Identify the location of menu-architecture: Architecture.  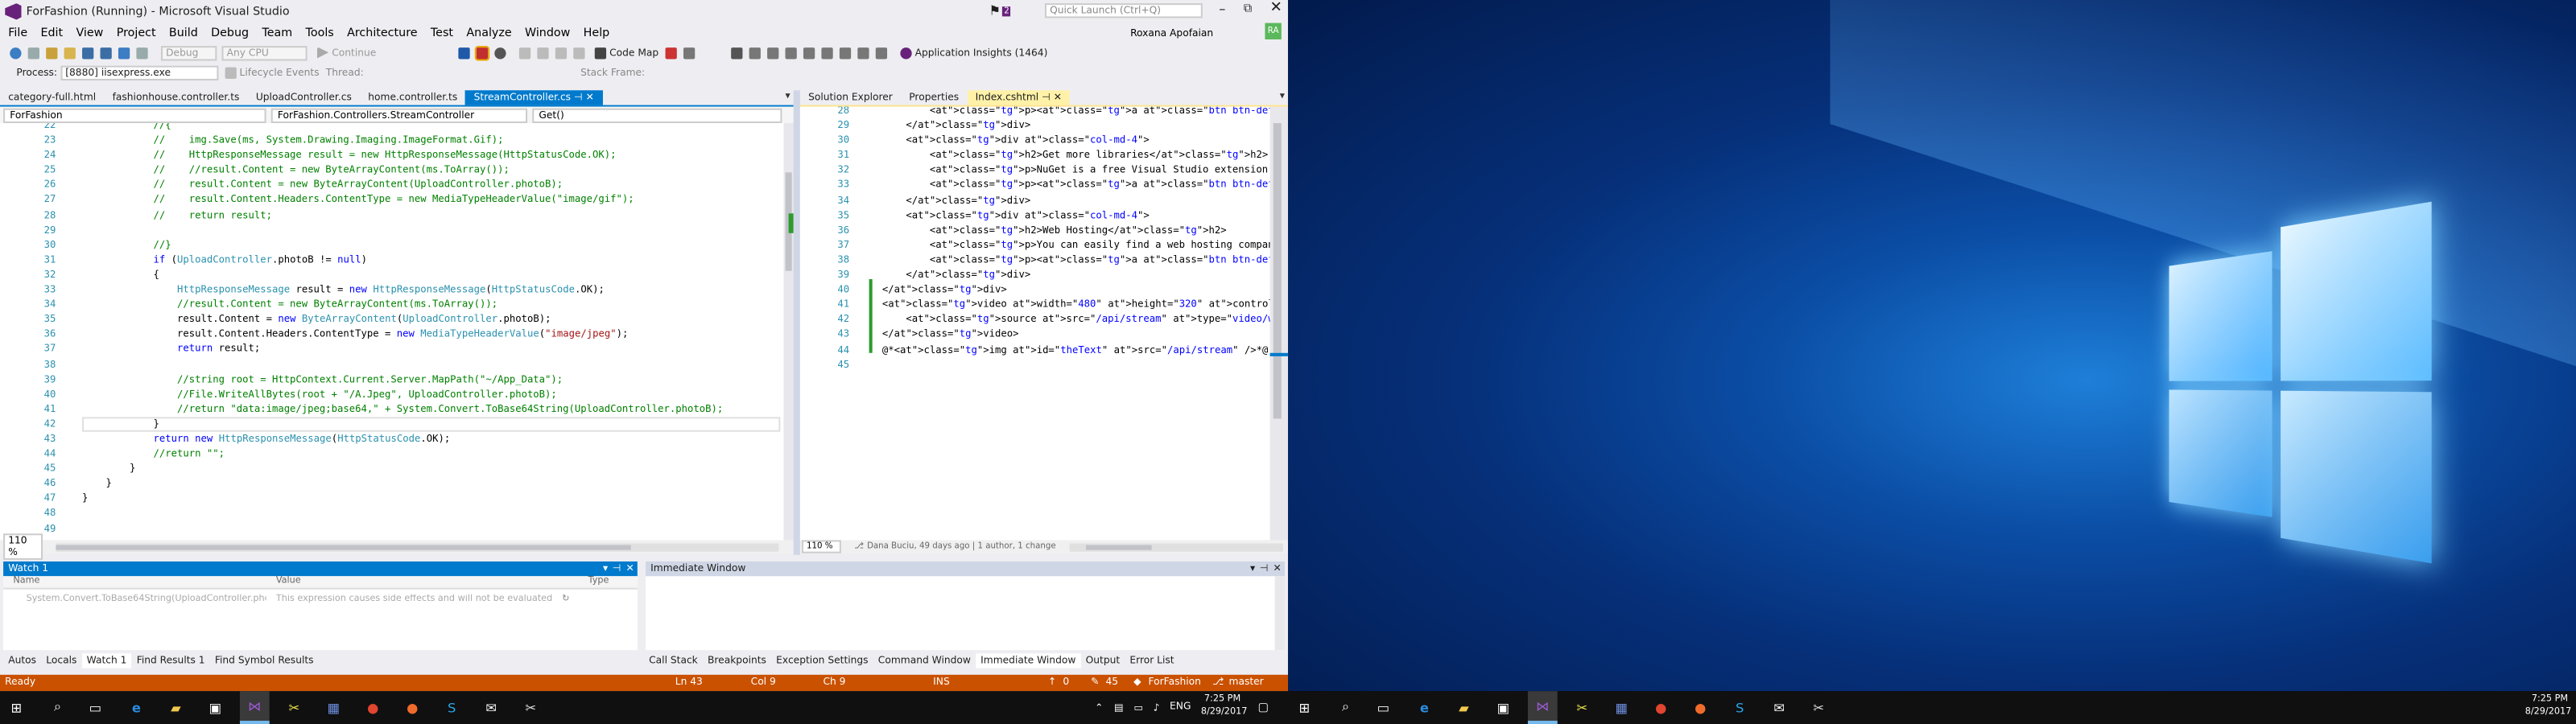
(382, 33).